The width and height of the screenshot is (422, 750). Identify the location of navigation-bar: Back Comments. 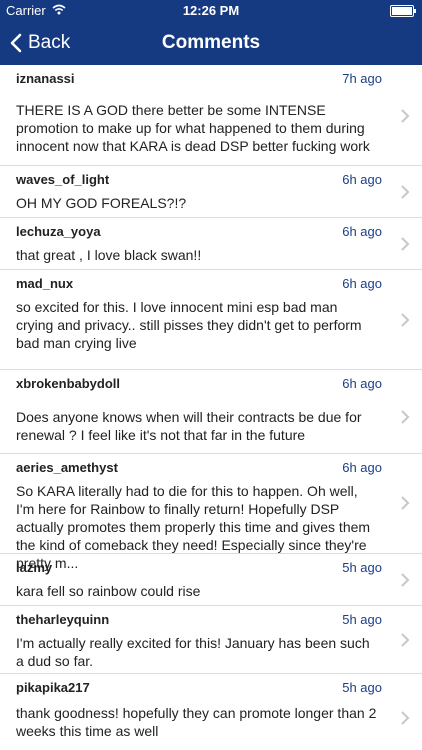
(211, 42).